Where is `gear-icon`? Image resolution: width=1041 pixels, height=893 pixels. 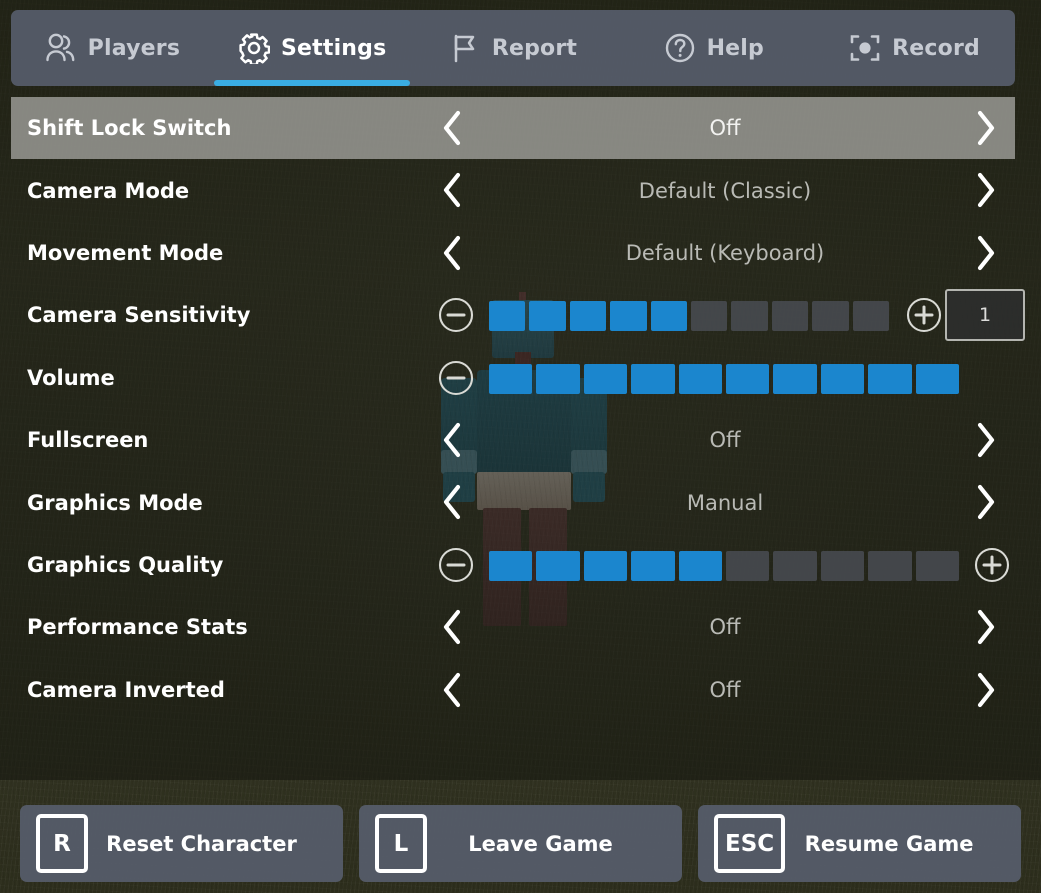 gear-icon is located at coordinates (254, 48).